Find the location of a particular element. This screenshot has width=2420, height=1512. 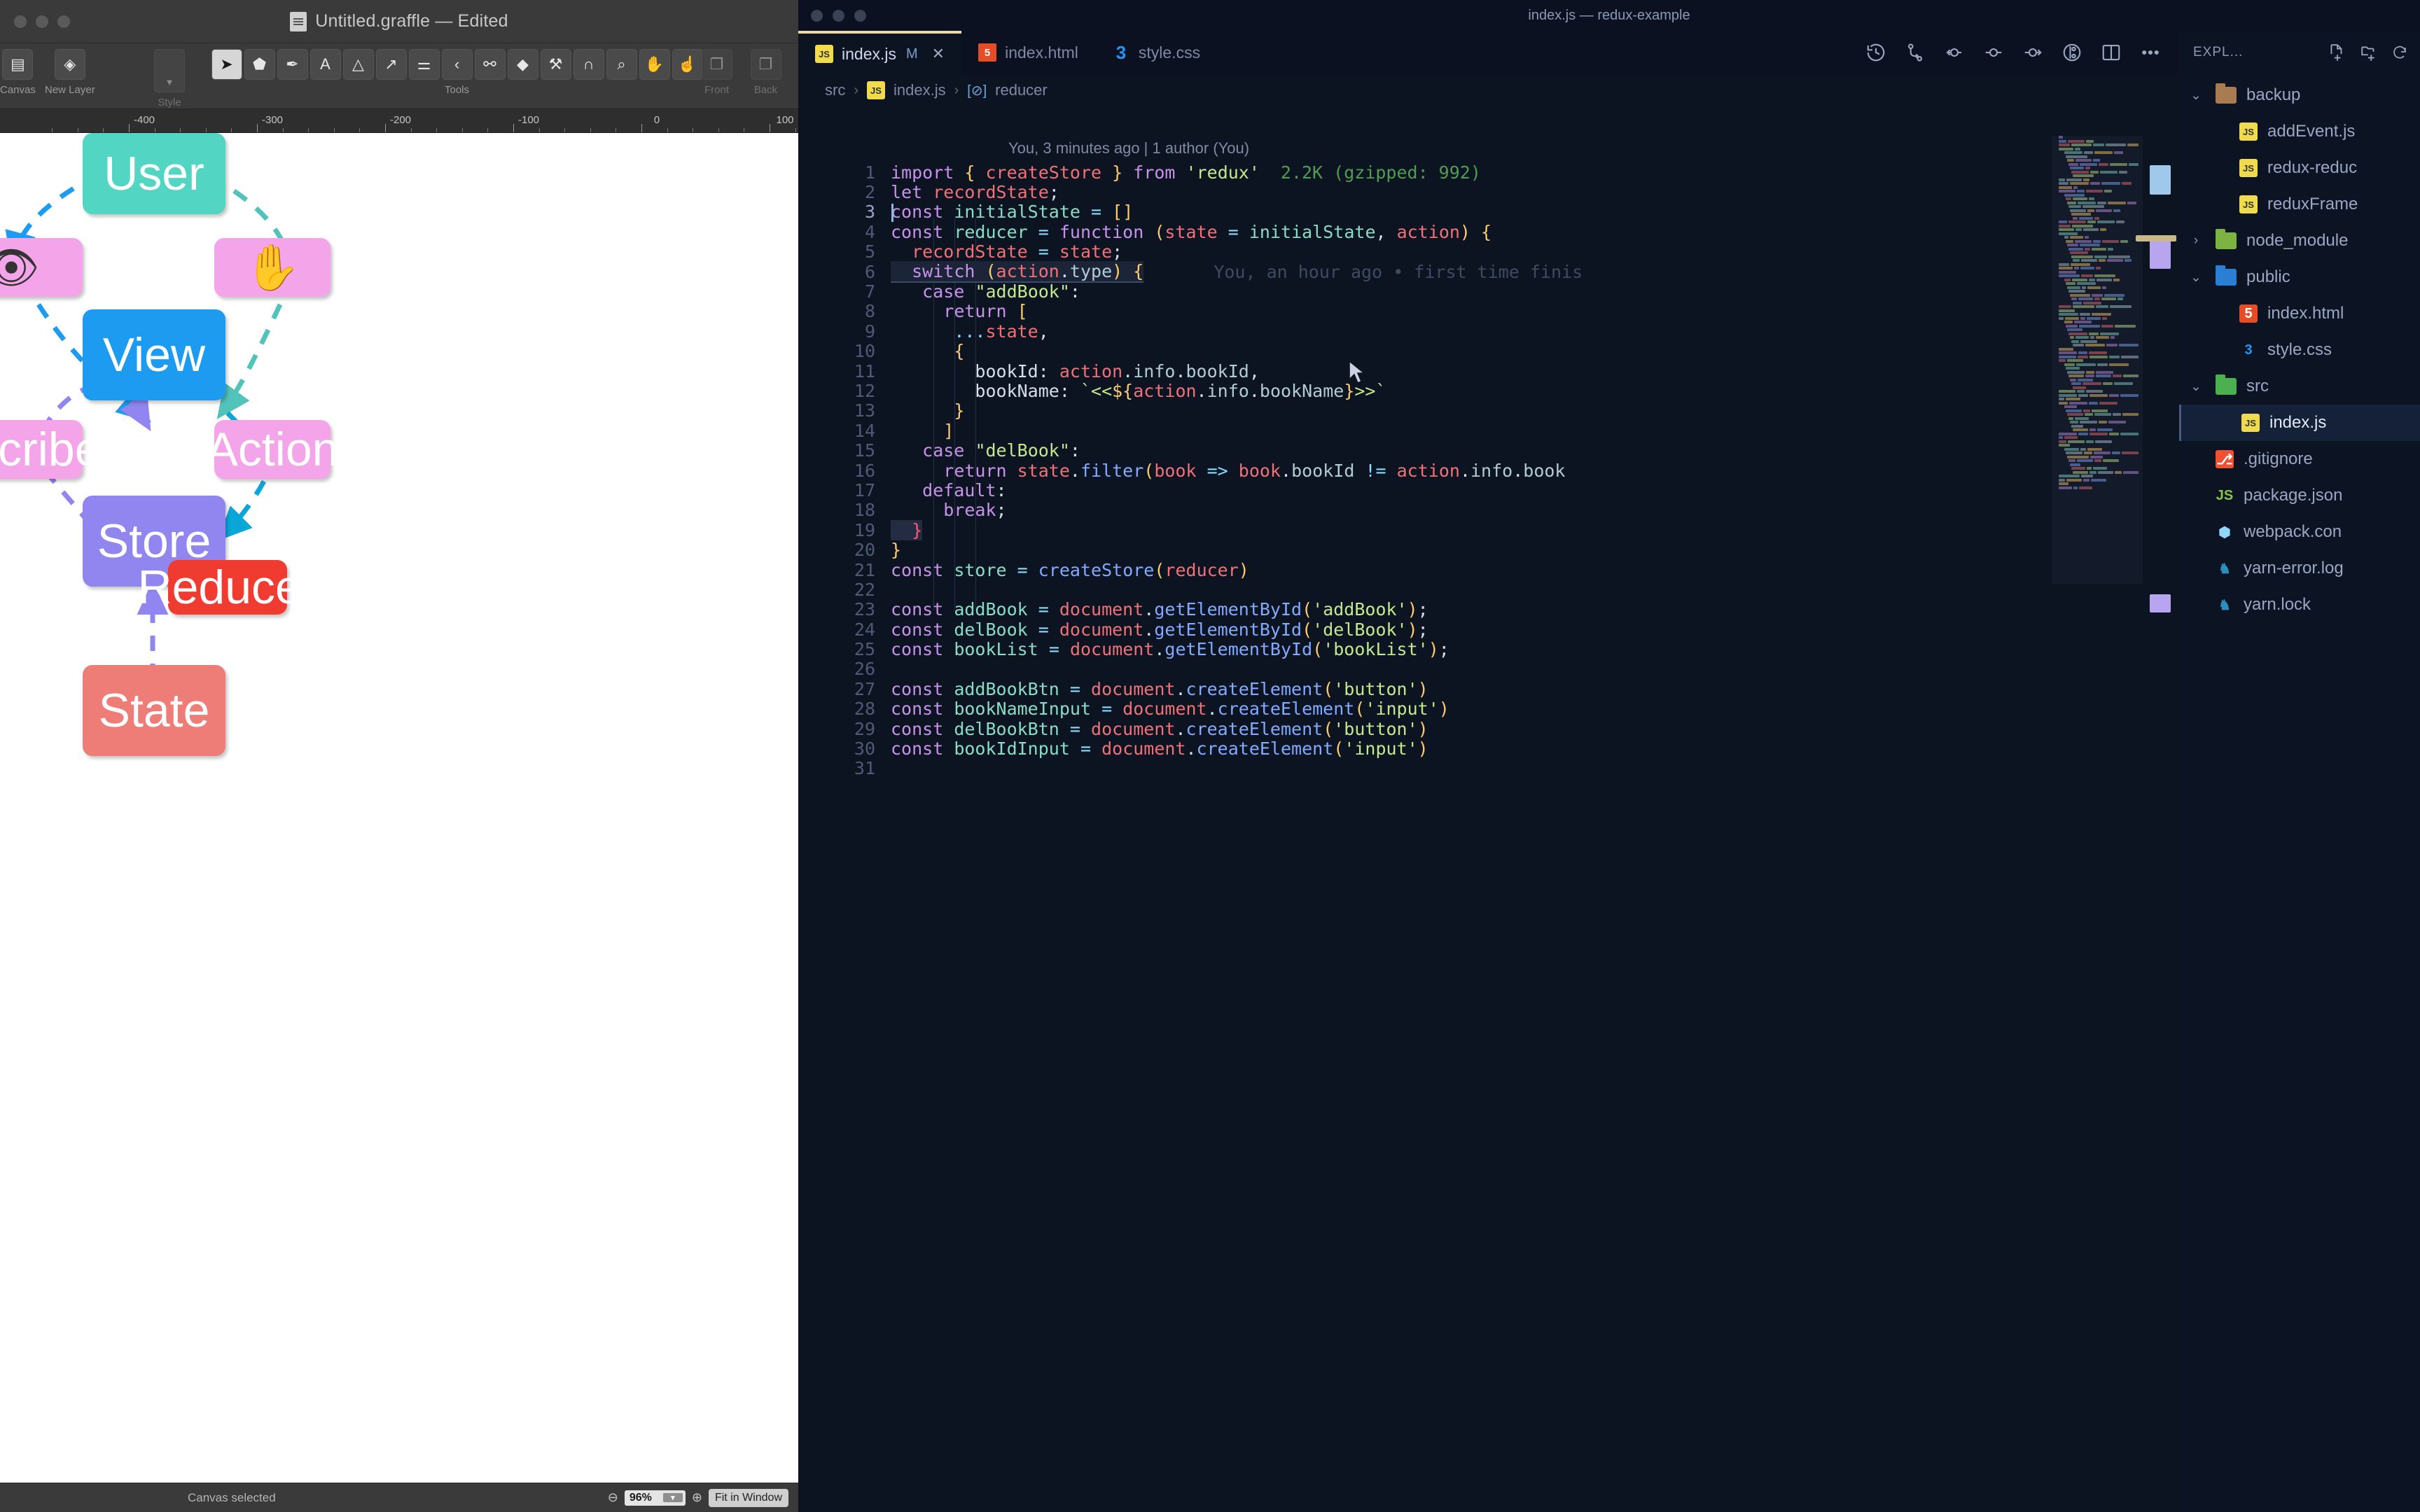

overview-ruler-marker-cursor is located at coordinates (2156, 238).